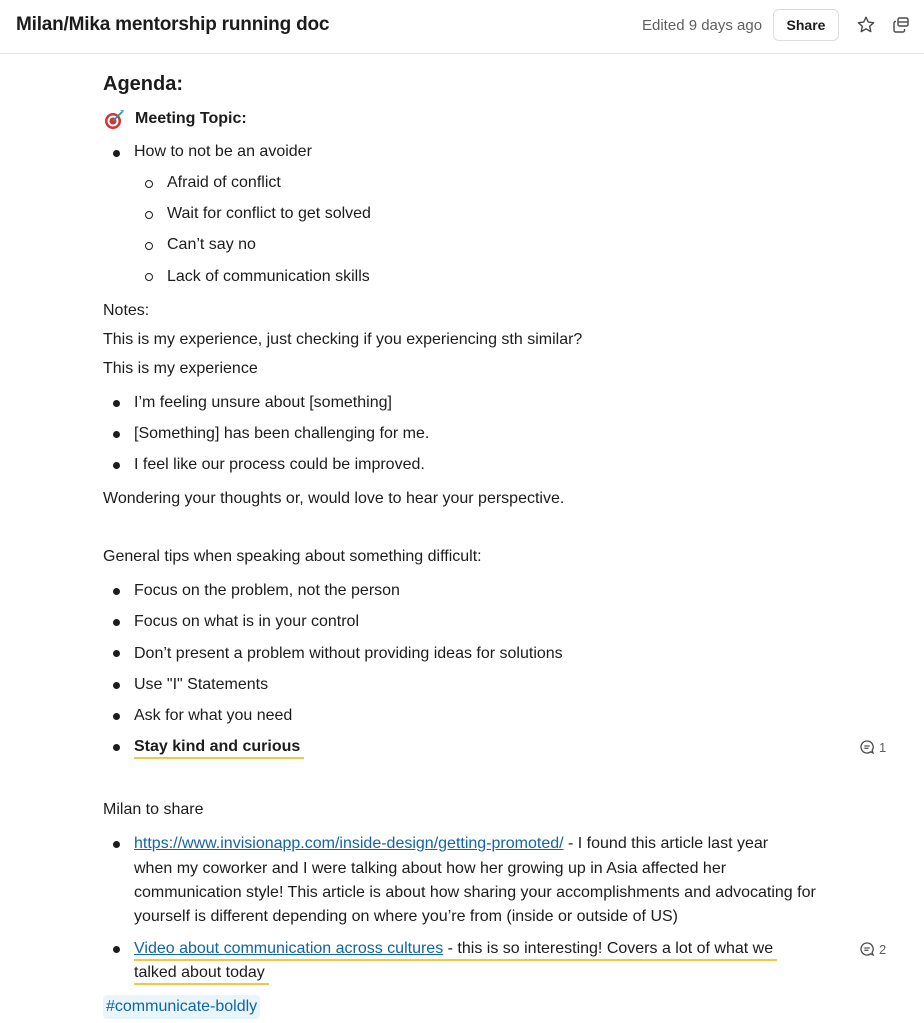 The image size is (924, 1023). I want to click on comment-count: 2, so click(883, 949).